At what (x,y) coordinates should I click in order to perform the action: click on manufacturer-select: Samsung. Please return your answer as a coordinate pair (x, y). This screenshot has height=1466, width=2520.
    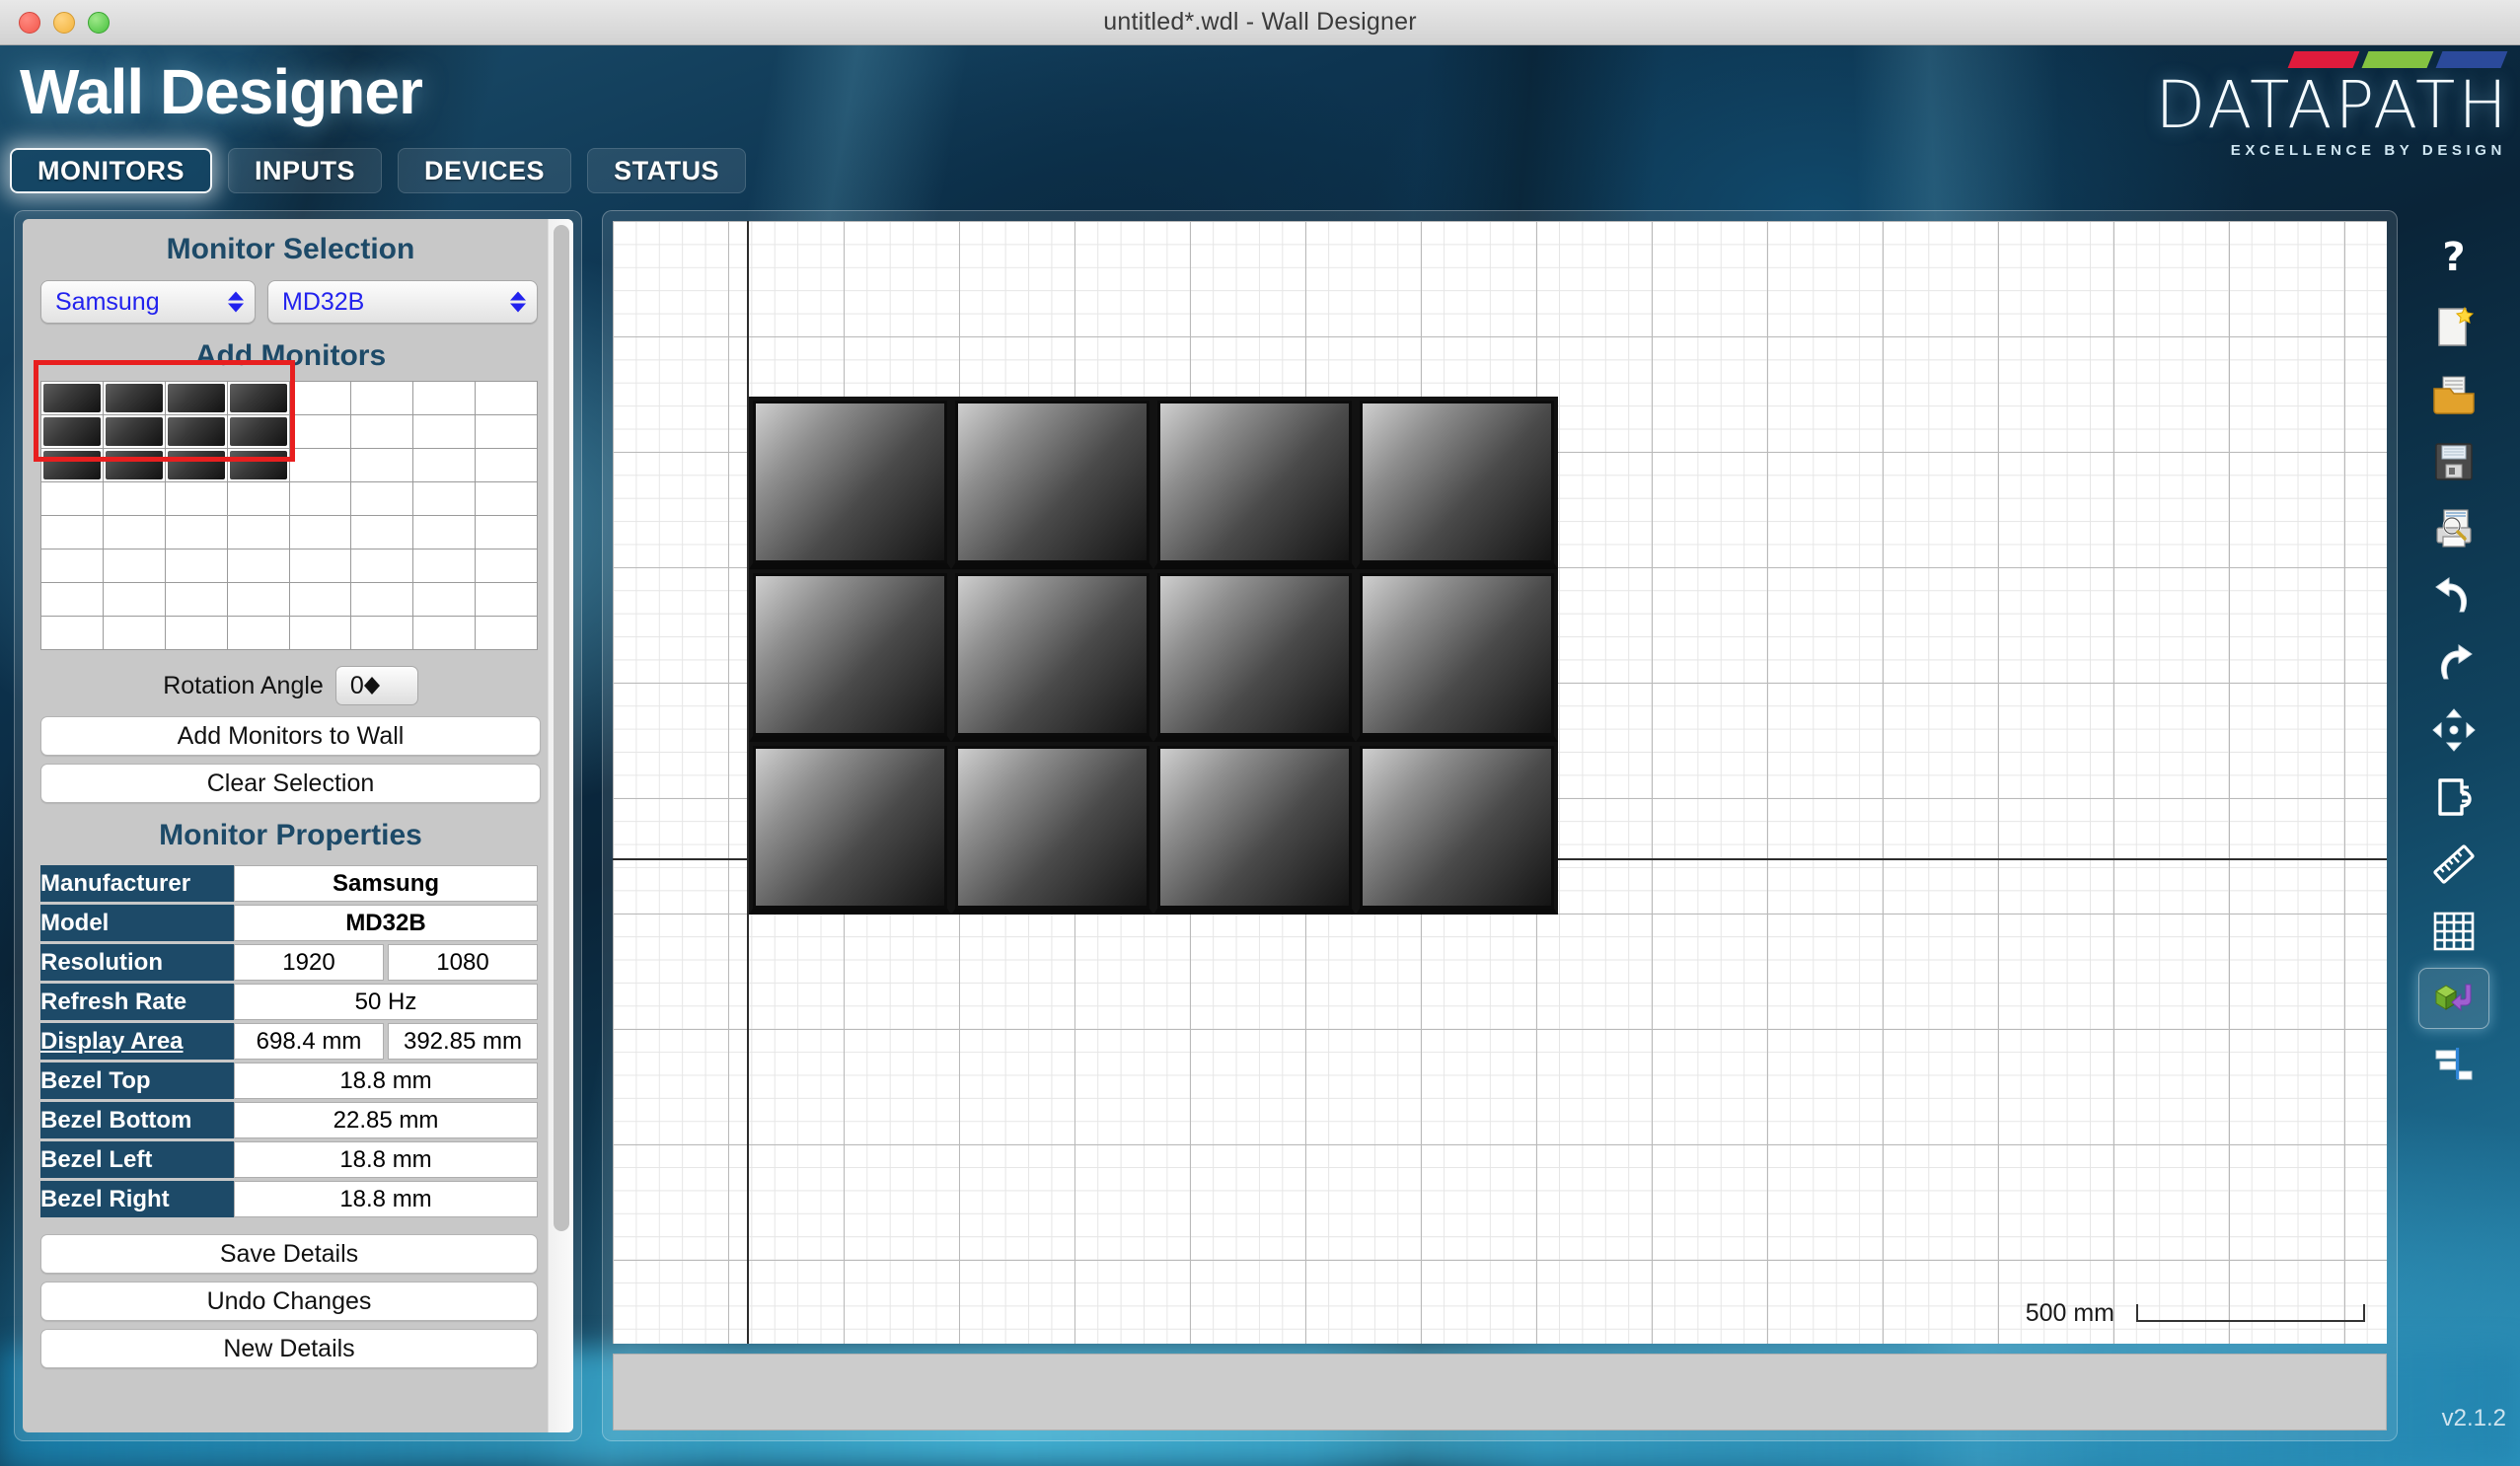
    Looking at the image, I should click on (148, 302).